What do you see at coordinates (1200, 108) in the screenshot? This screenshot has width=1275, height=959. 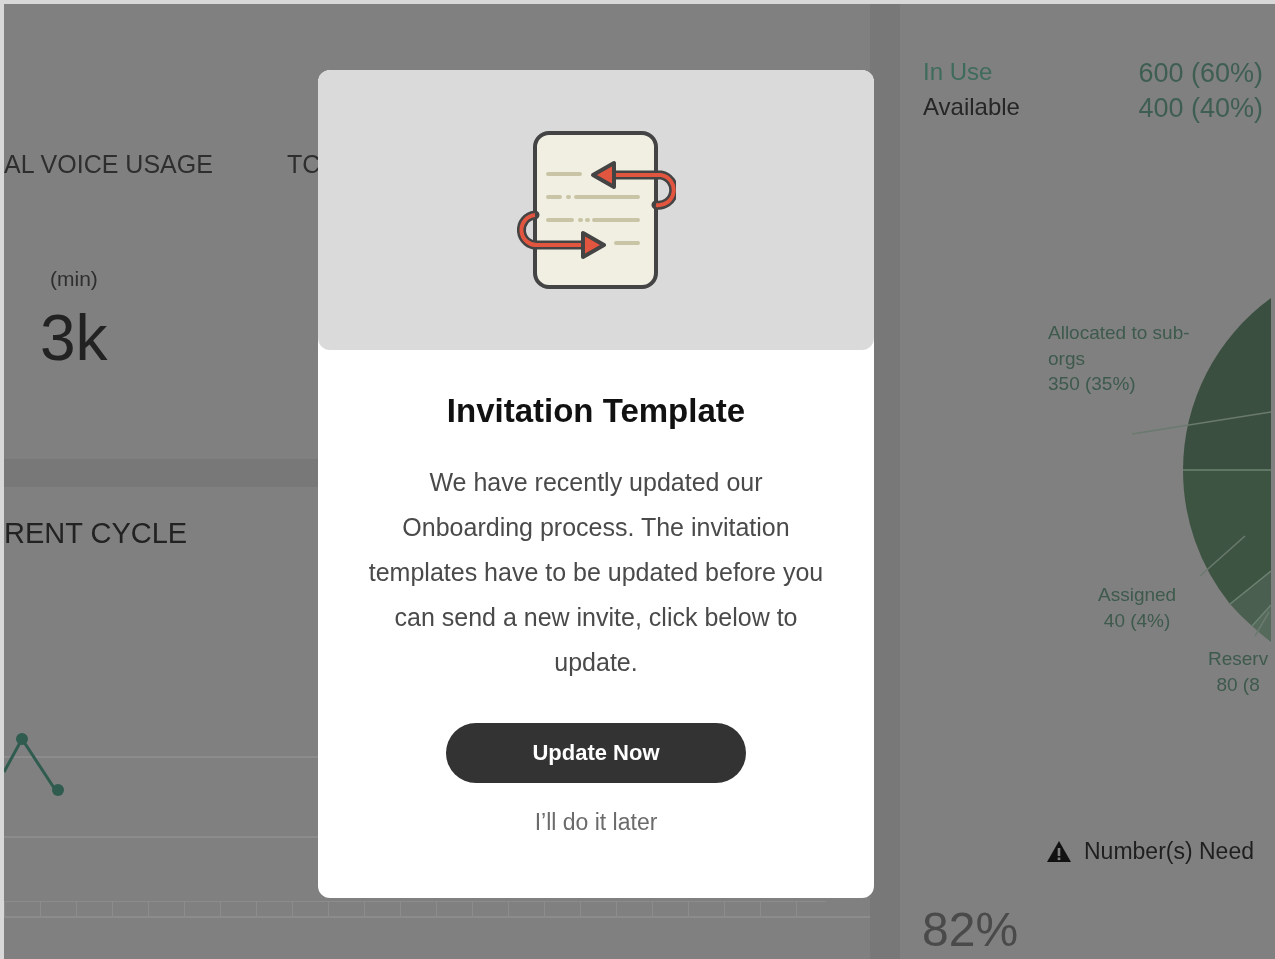 I see `legend-value: 400 (40%)` at bounding box center [1200, 108].